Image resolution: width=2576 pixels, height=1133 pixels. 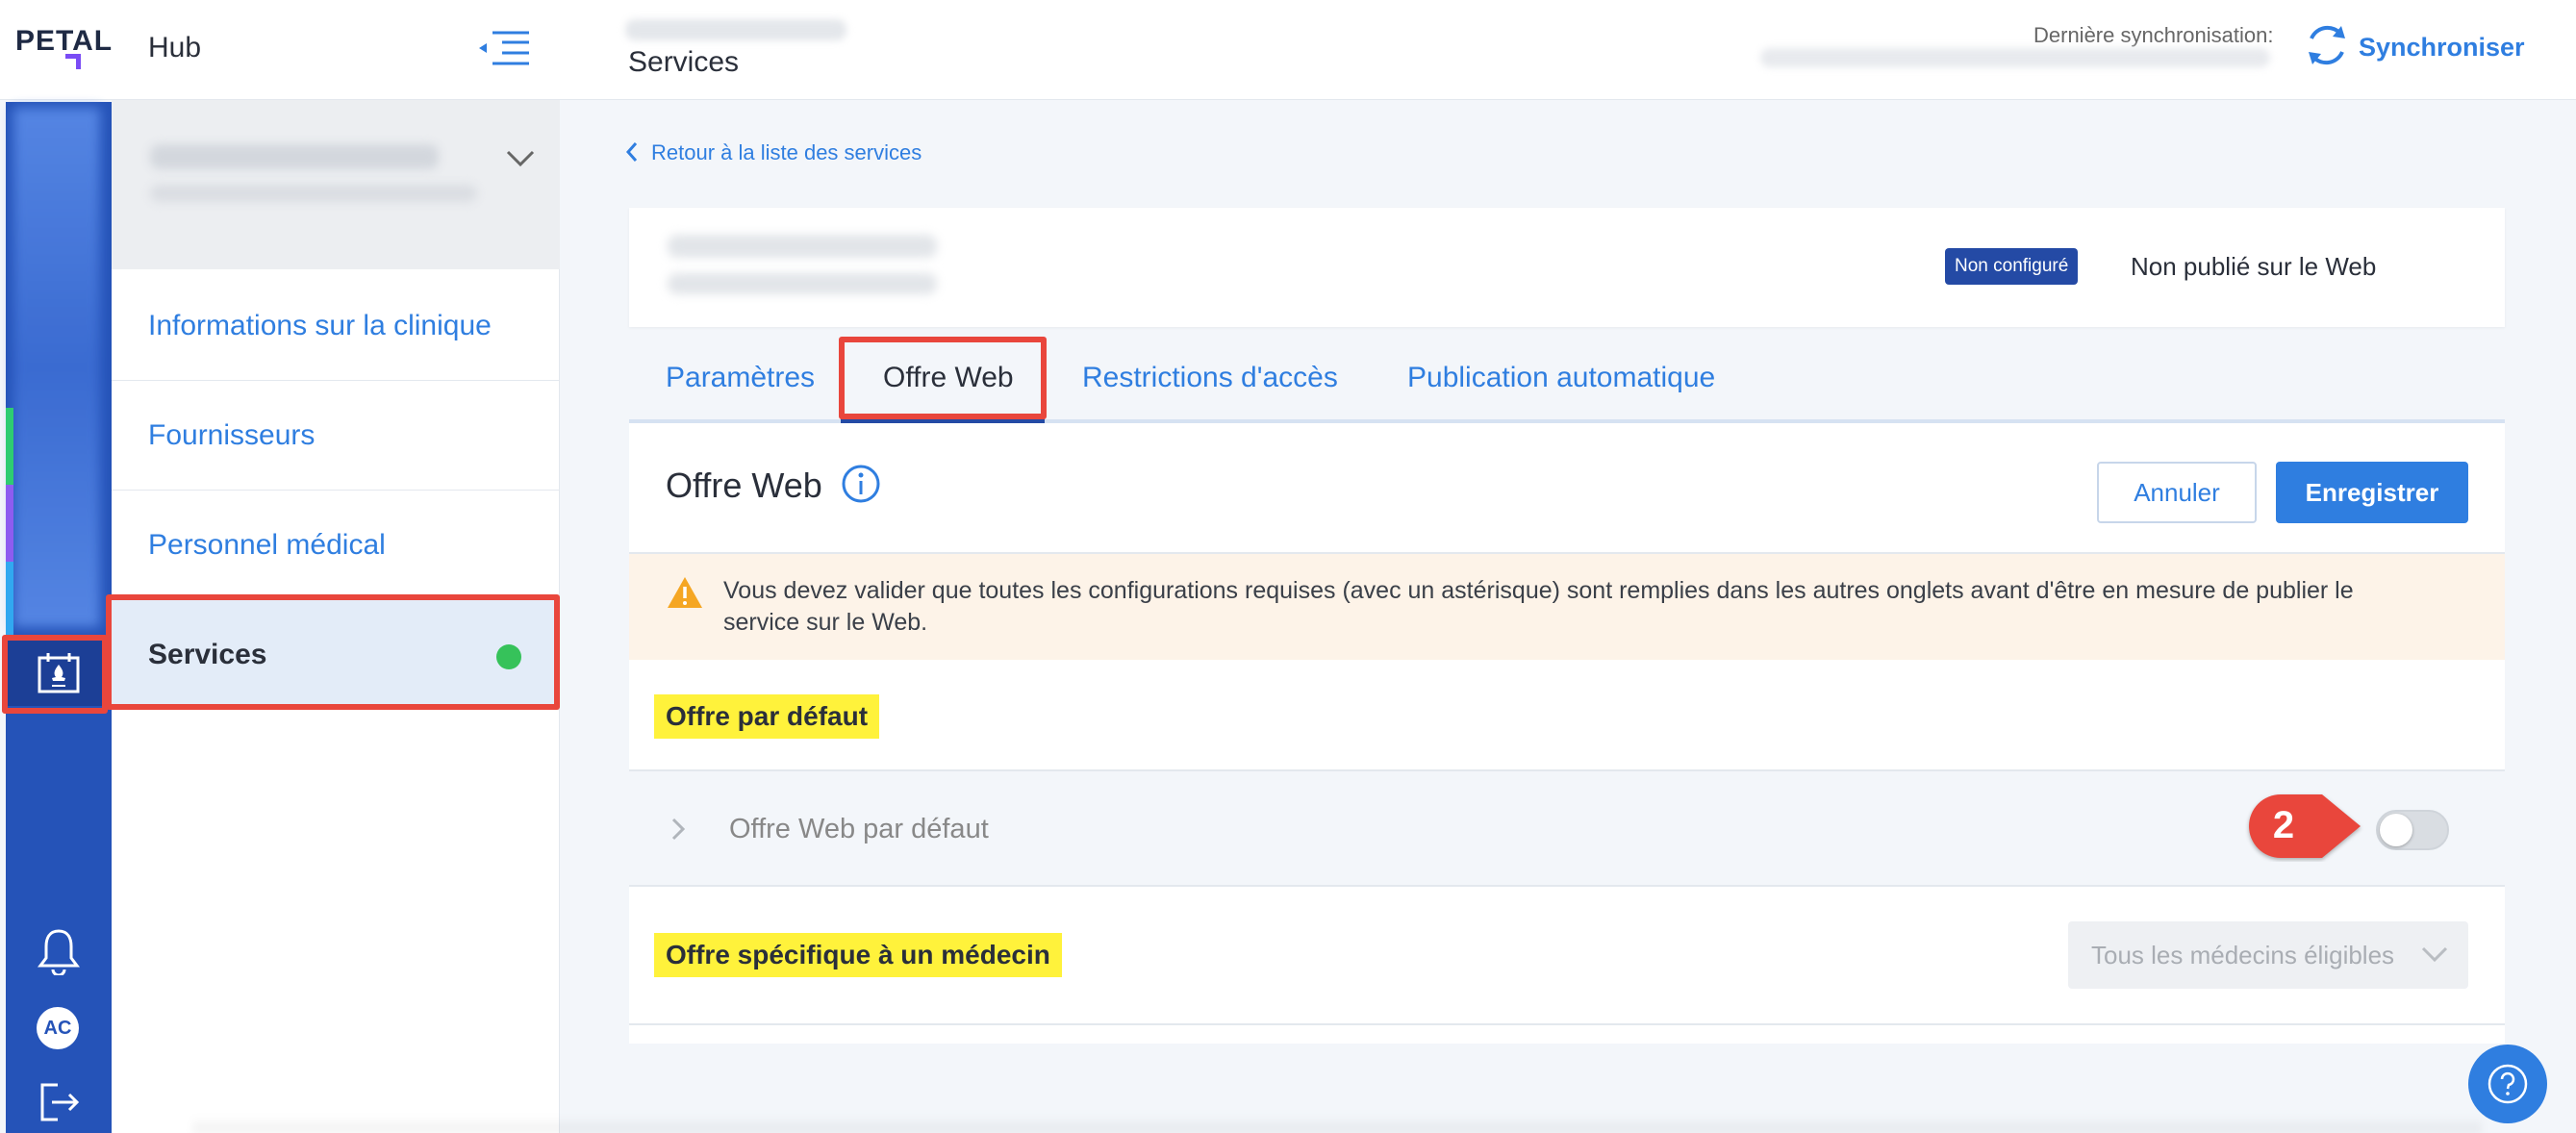 What do you see at coordinates (735, 30) in the screenshot?
I see `blurred-clinic-name` at bounding box center [735, 30].